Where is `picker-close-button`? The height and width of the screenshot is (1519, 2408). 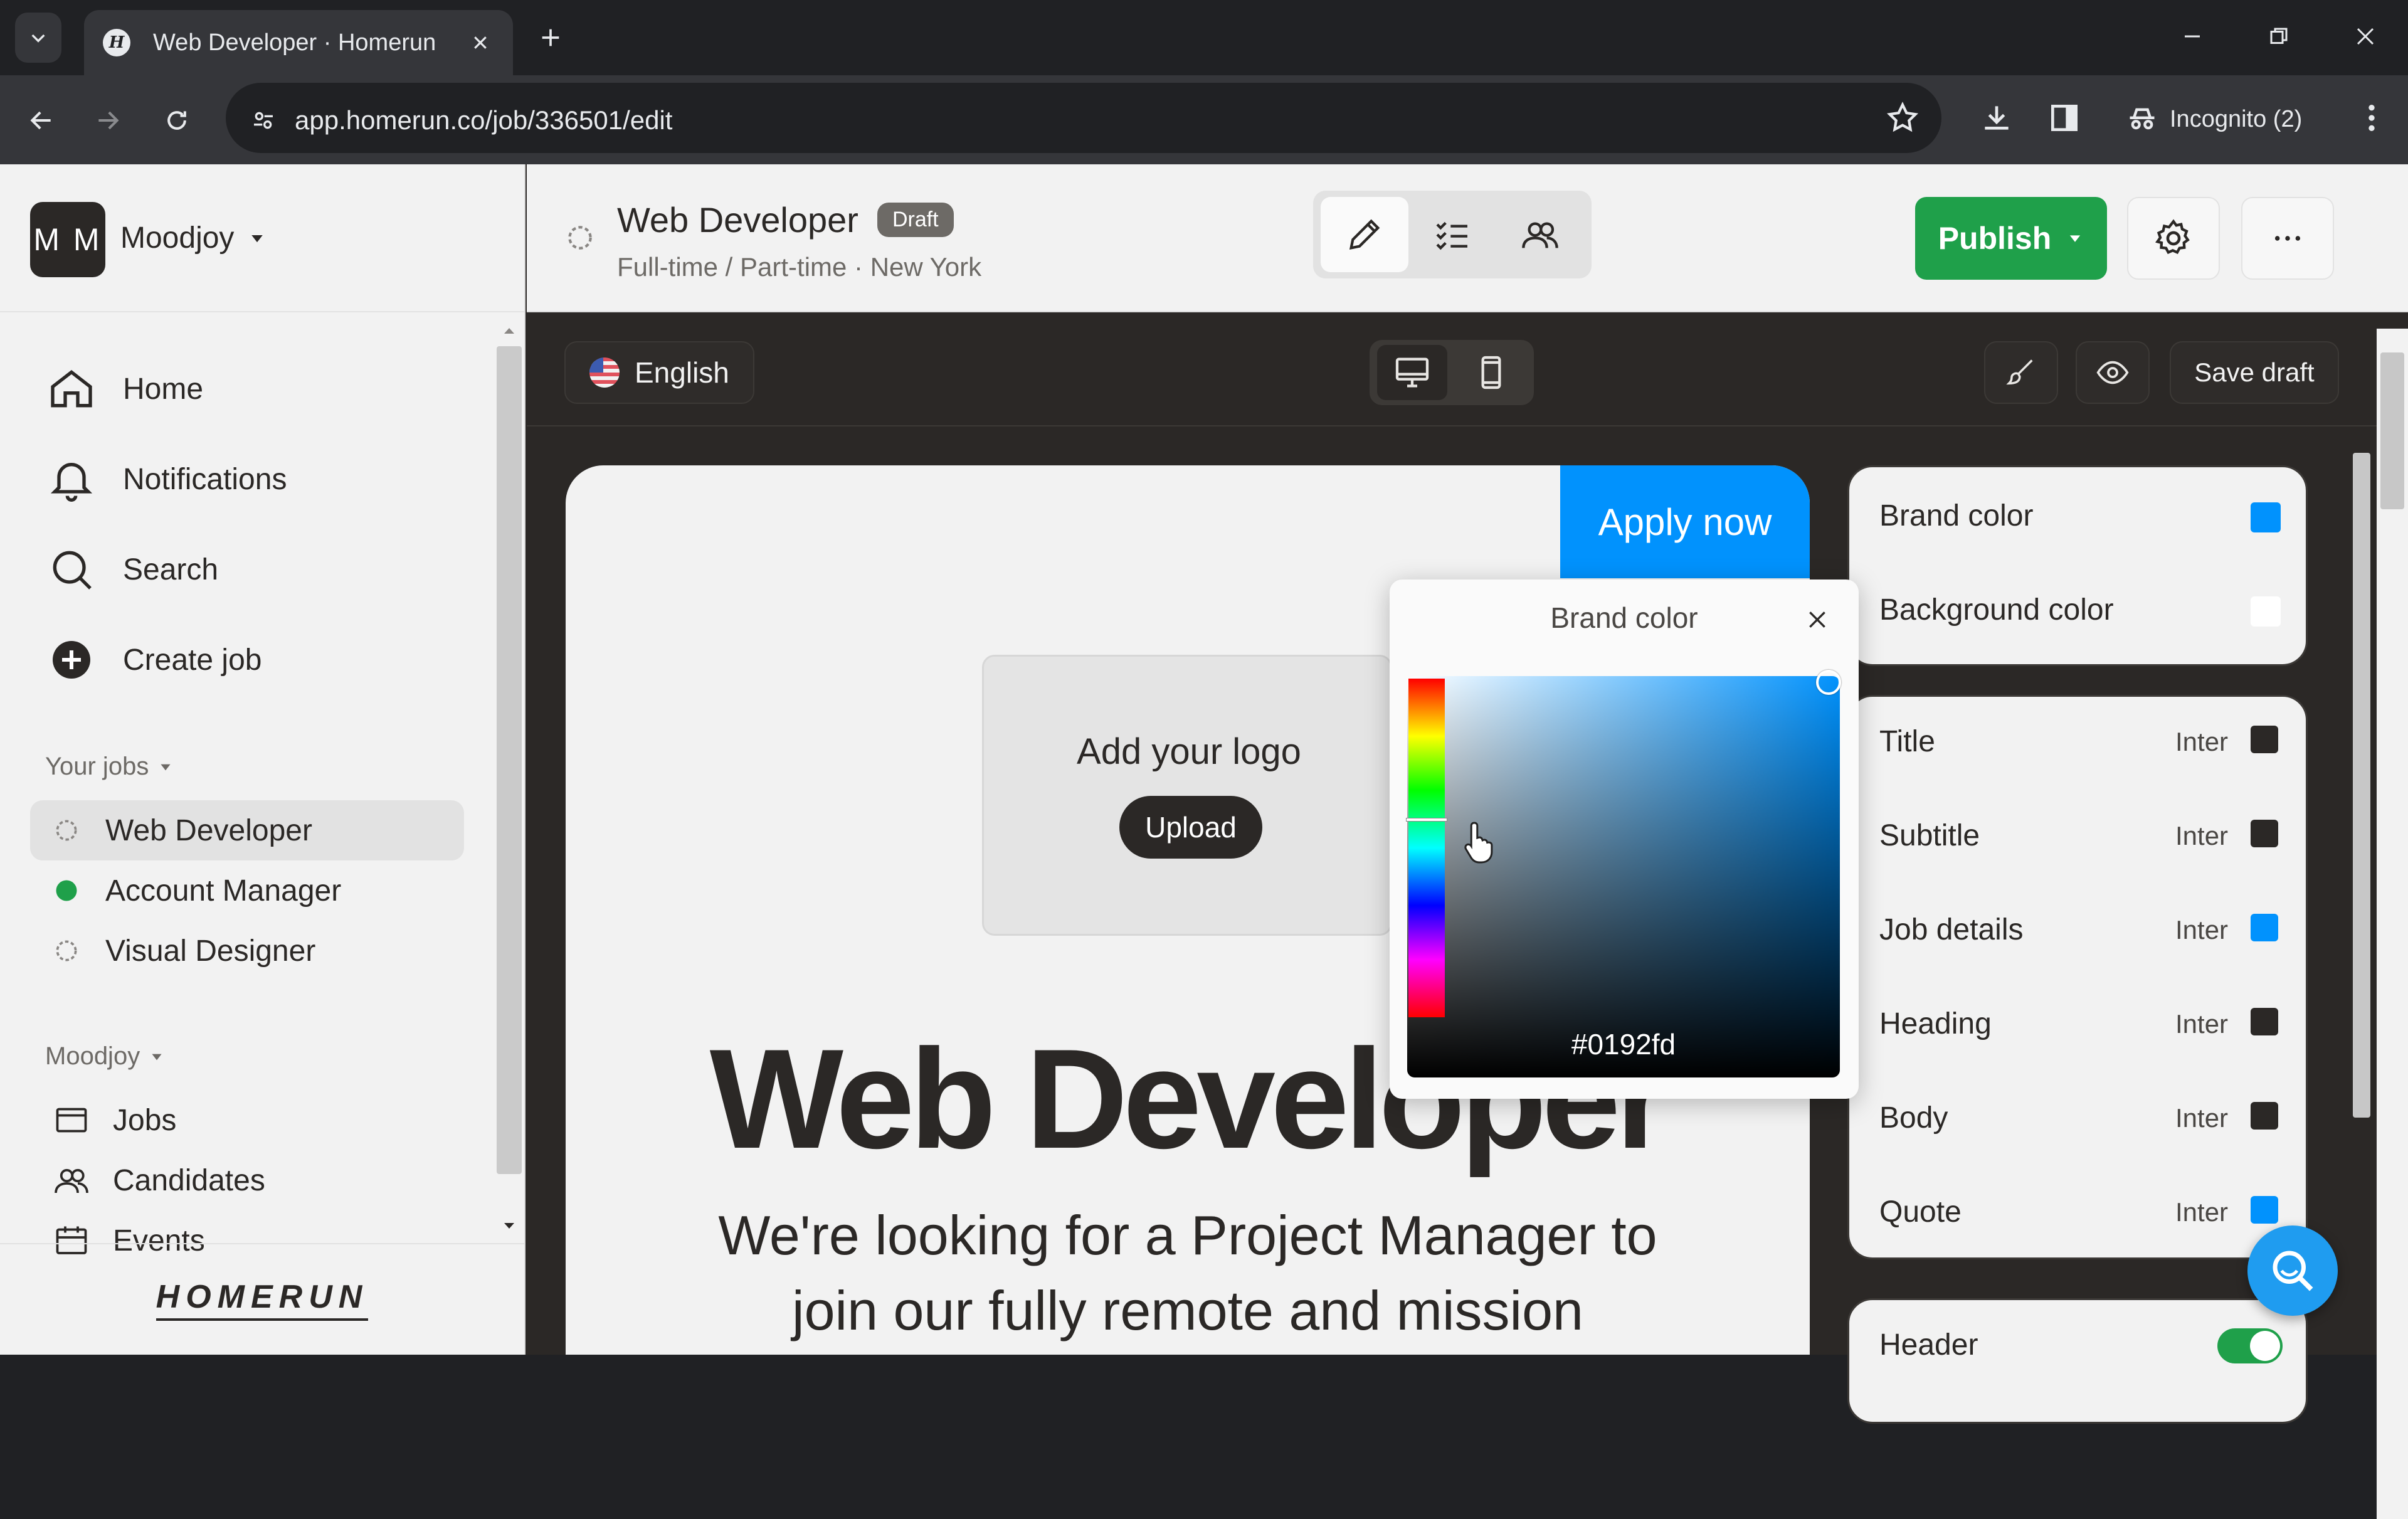 picker-close-button is located at coordinates (1817, 620).